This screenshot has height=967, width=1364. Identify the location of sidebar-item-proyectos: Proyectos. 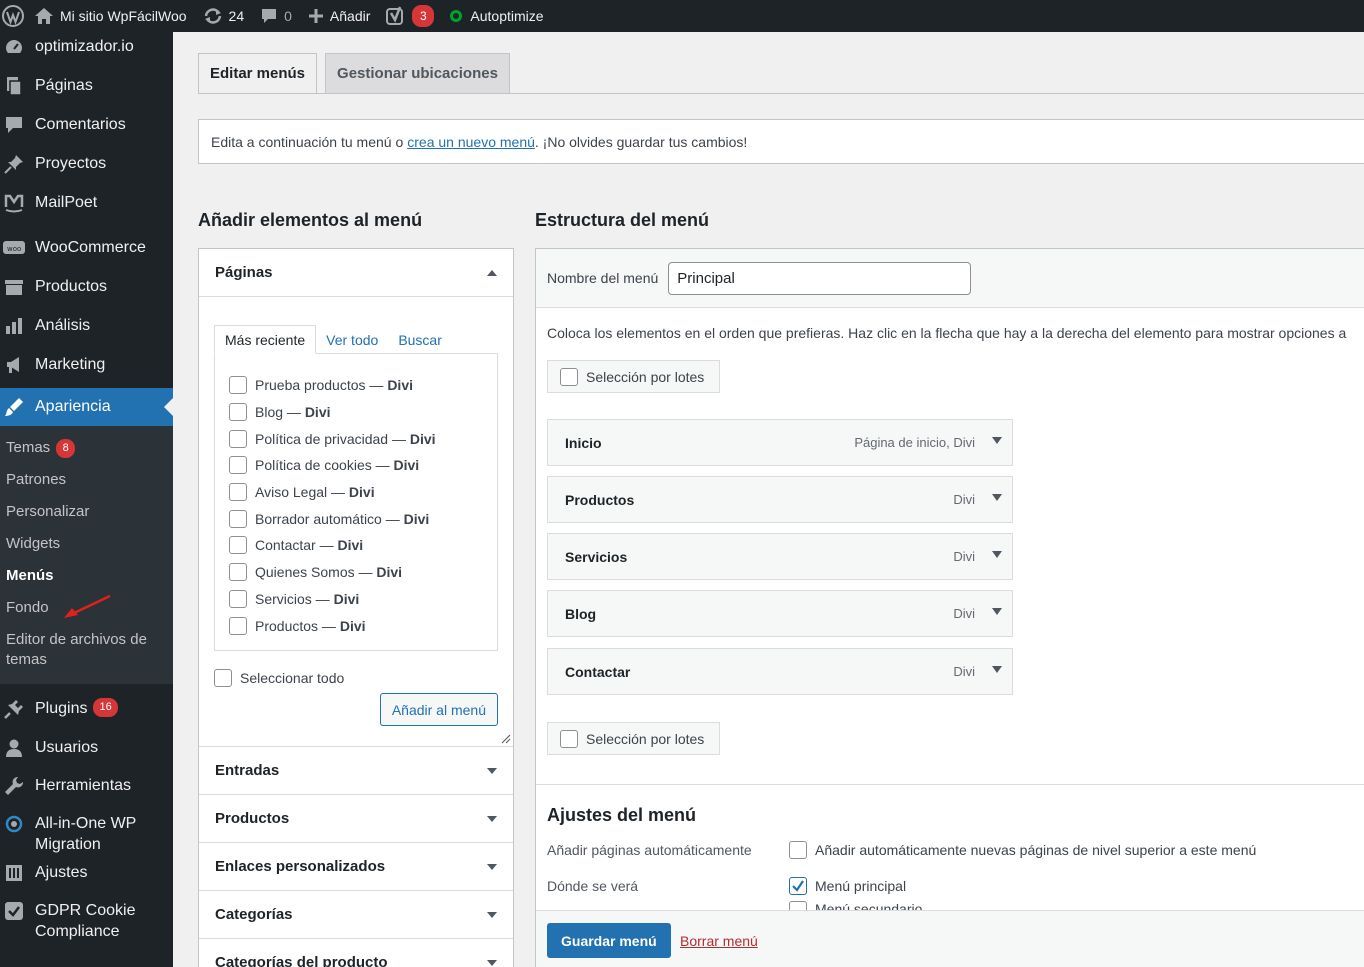
(86, 161).